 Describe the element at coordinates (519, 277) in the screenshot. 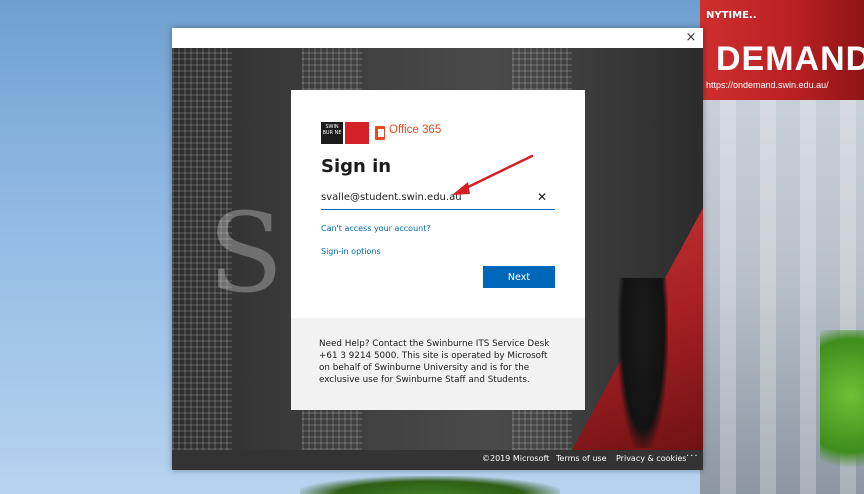

I see `next-button: Next` at that location.